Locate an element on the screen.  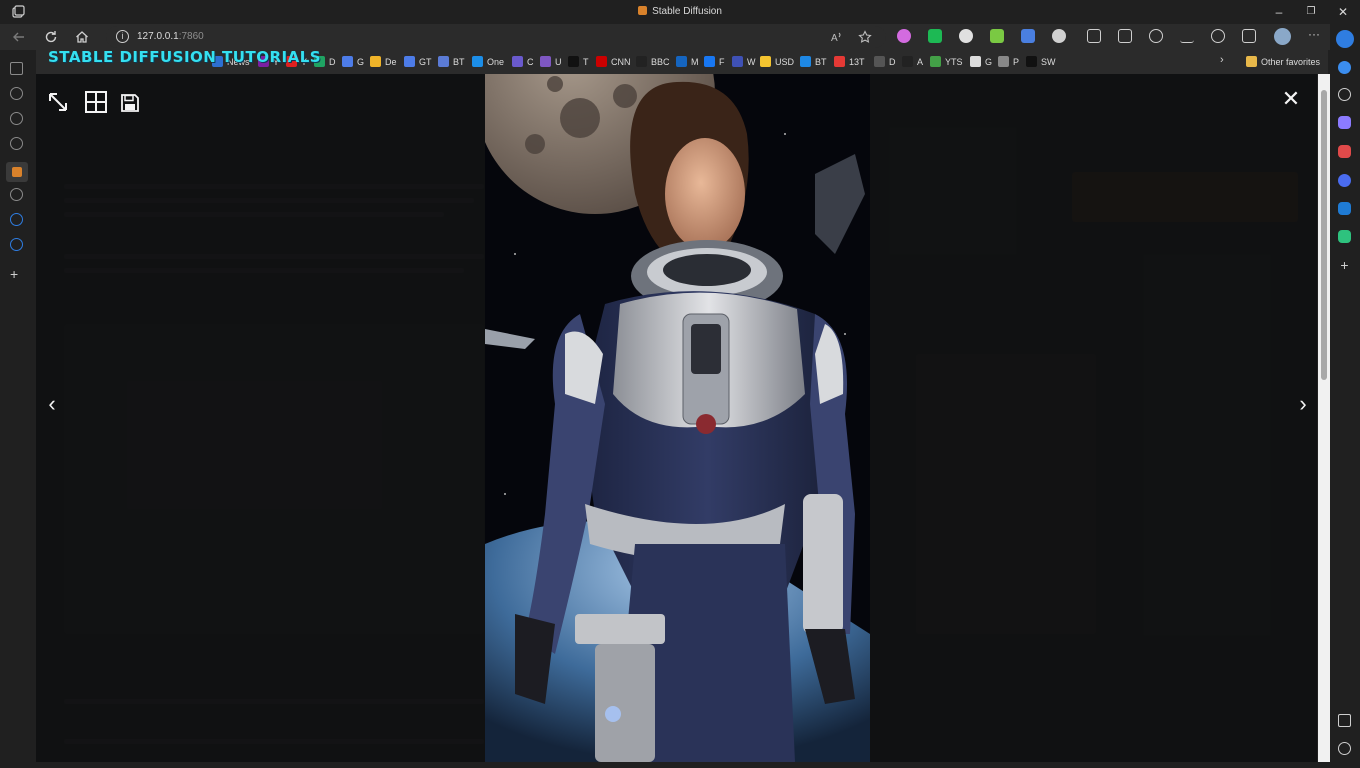
shield-extension-icon is located at coordinates (935, 36).